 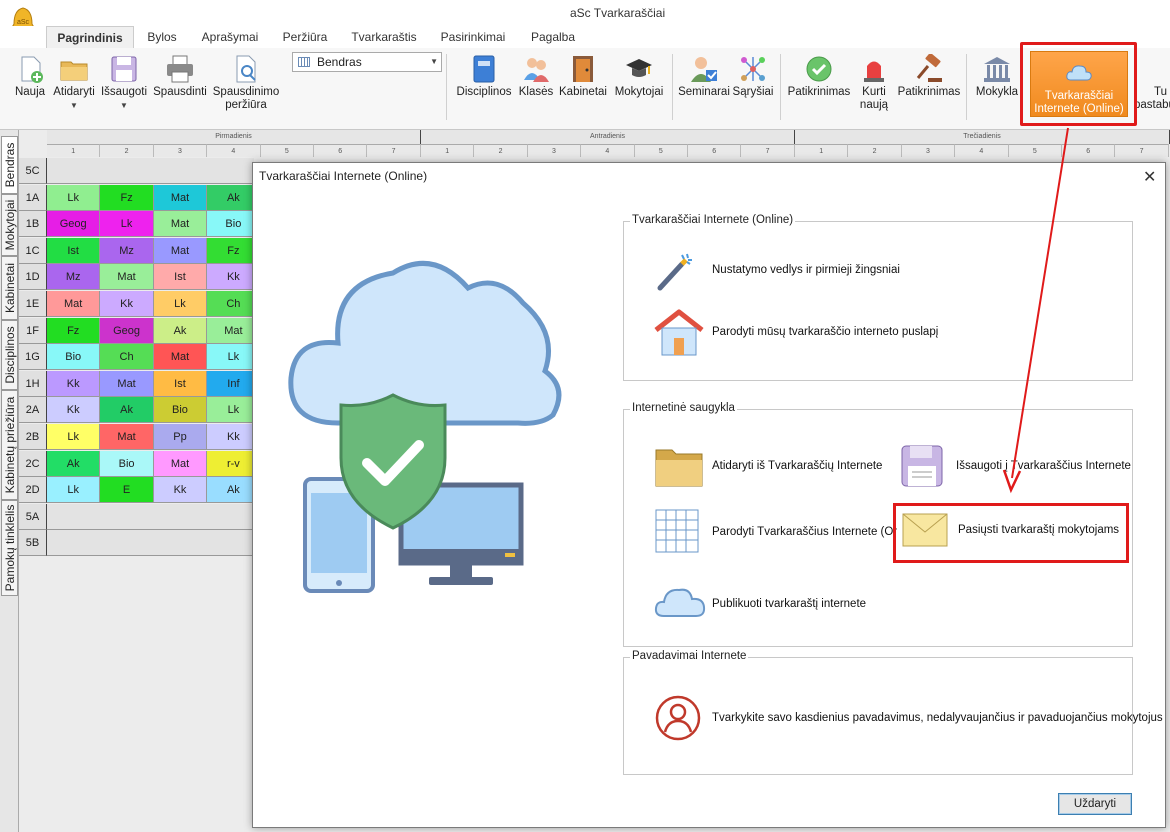 What do you see at coordinates (33, 383) in the screenshot?
I see `row-label: 1H` at bounding box center [33, 383].